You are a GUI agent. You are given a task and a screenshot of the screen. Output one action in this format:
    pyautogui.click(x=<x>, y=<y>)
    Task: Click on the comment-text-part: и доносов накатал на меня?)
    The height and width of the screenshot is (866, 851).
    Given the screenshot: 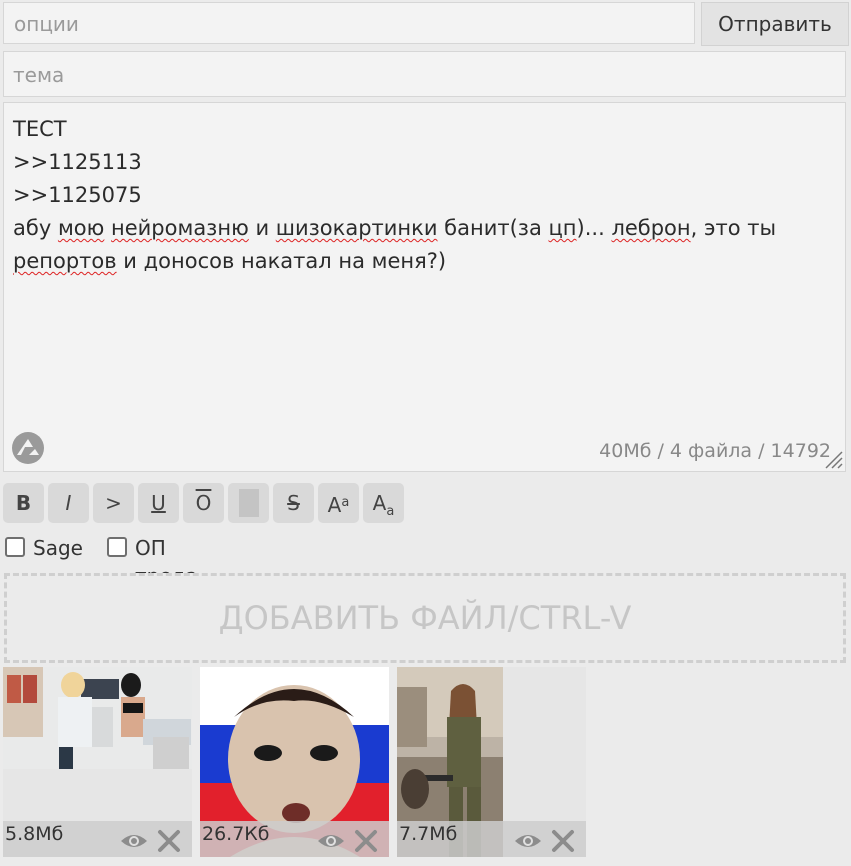 What is the action you would take?
    pyautogui.click(x=281, y=261)
    